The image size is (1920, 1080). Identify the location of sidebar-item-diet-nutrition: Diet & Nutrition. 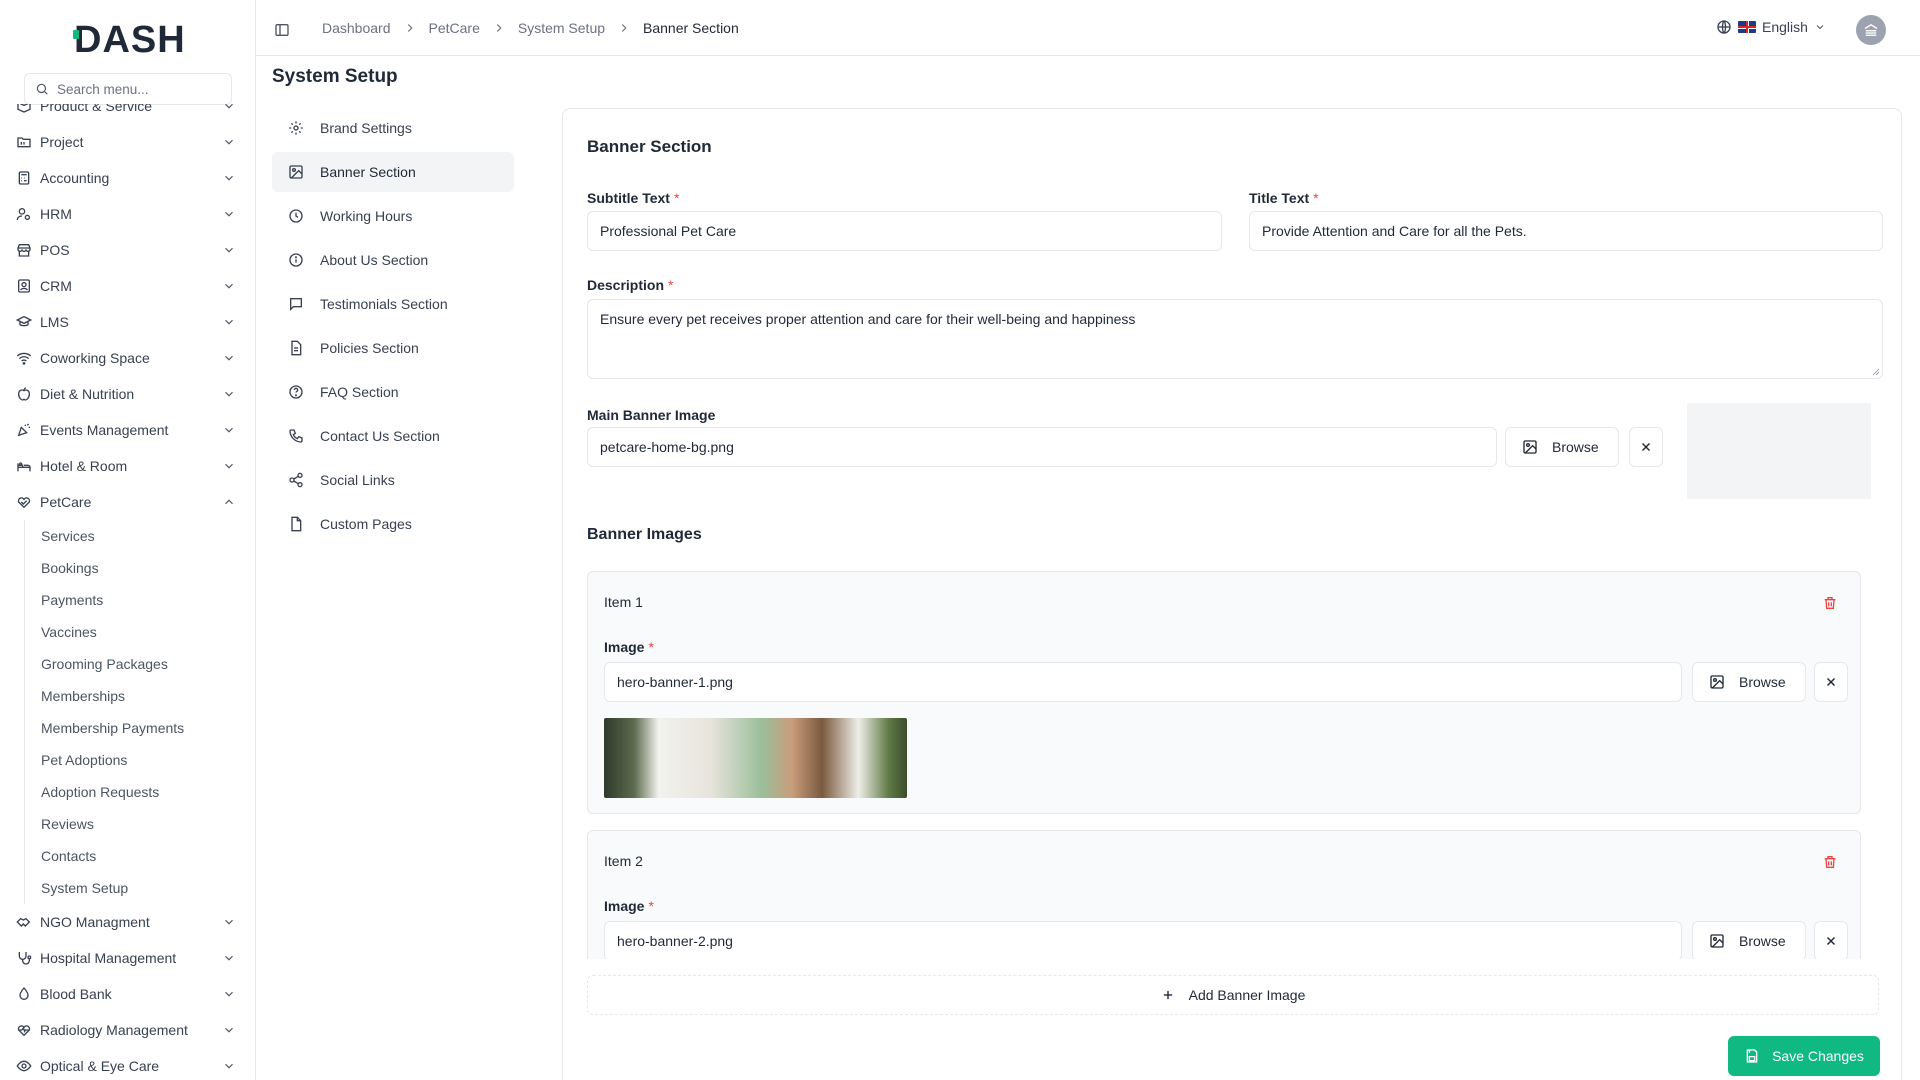
(127, 394).